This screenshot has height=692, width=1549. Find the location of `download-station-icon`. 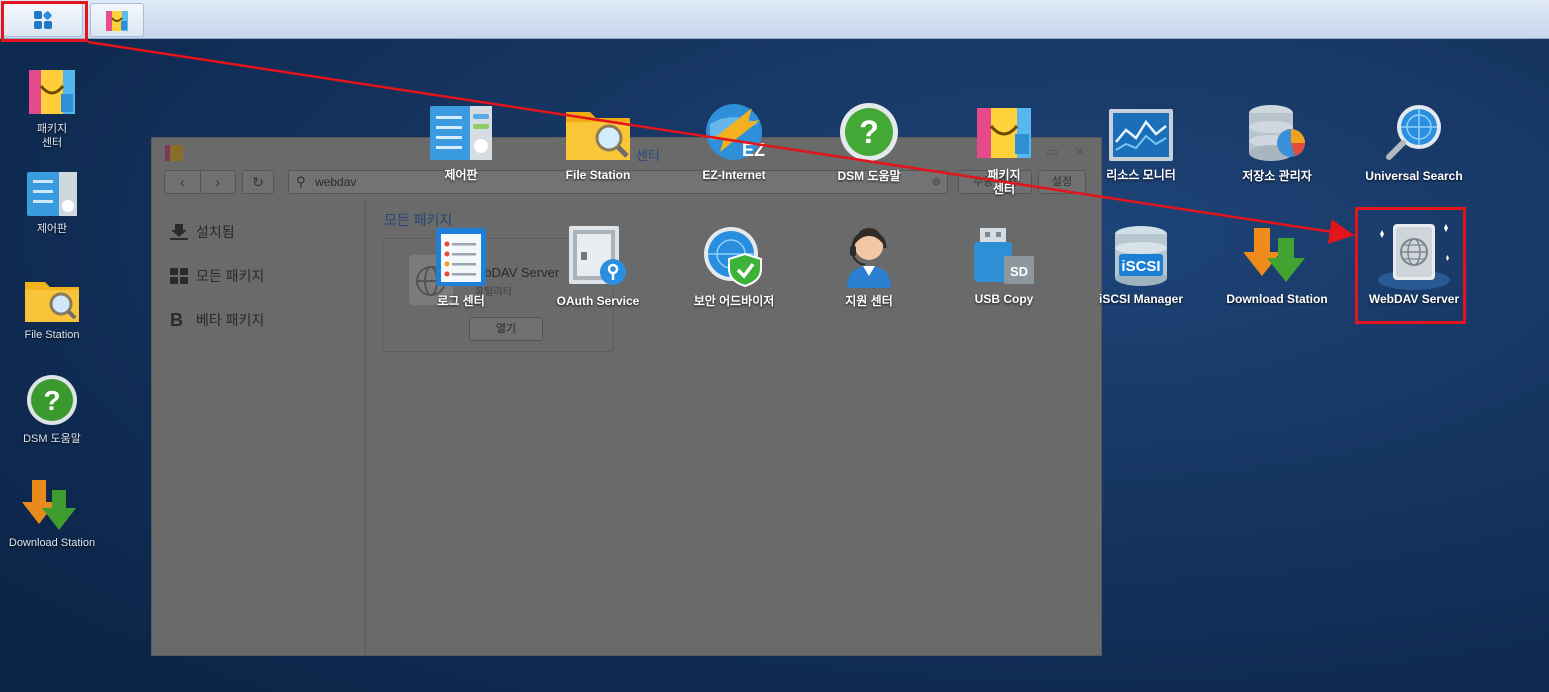

download-station-icon is located at coordinates (1274, 255).